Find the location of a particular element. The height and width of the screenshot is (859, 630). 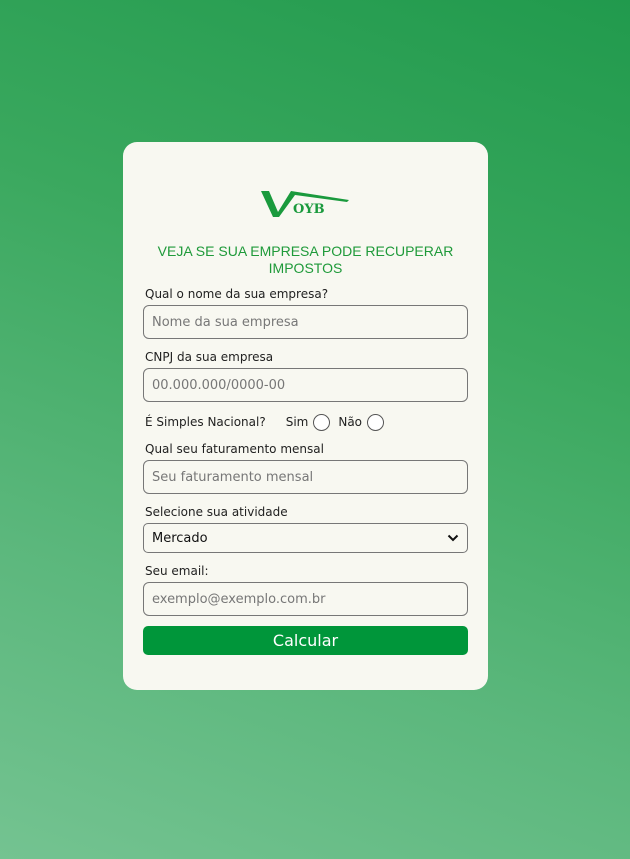

simples-yes-radio is located at coordinates (322, 422).